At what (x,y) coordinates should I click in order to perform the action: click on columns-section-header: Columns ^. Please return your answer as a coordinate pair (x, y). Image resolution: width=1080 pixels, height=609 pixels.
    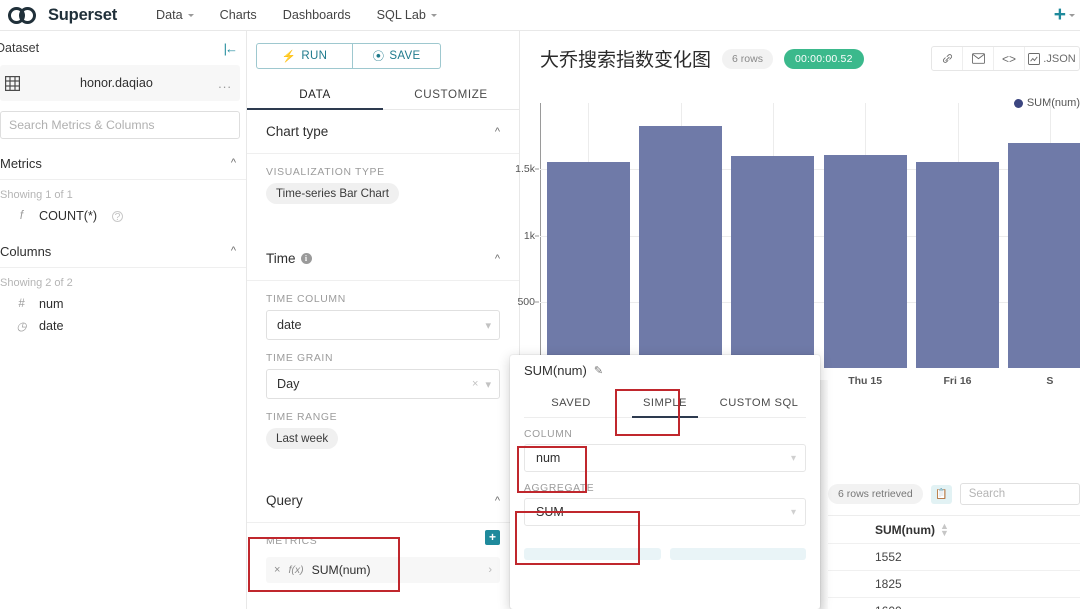
    Looking at the image, I should click on (123, 251).